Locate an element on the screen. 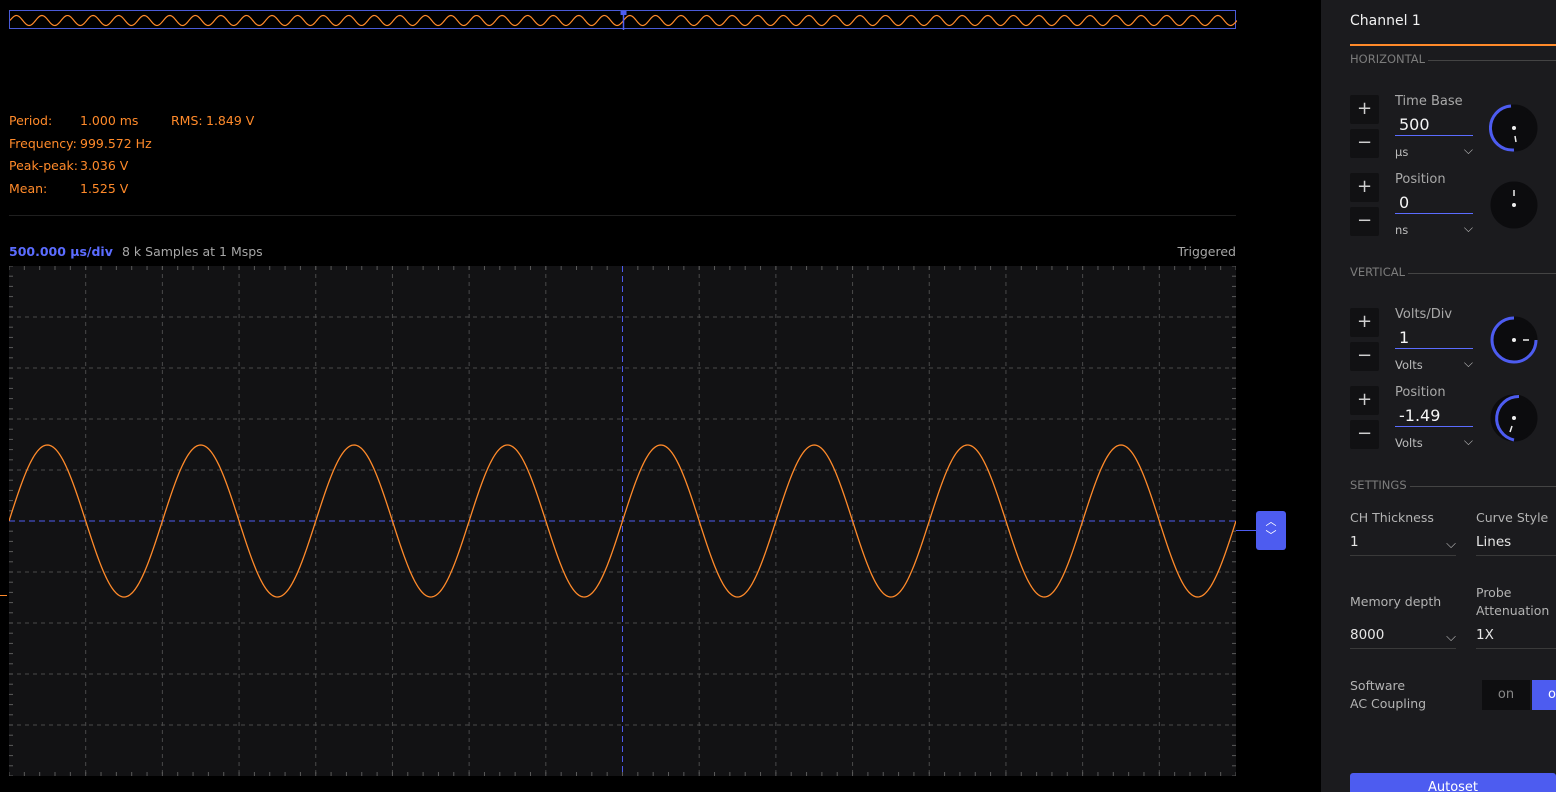 Image resolution: width=1556 pixels, height=792 pixels. curve-style-value: Lines is located at coordinates (1494, 542).